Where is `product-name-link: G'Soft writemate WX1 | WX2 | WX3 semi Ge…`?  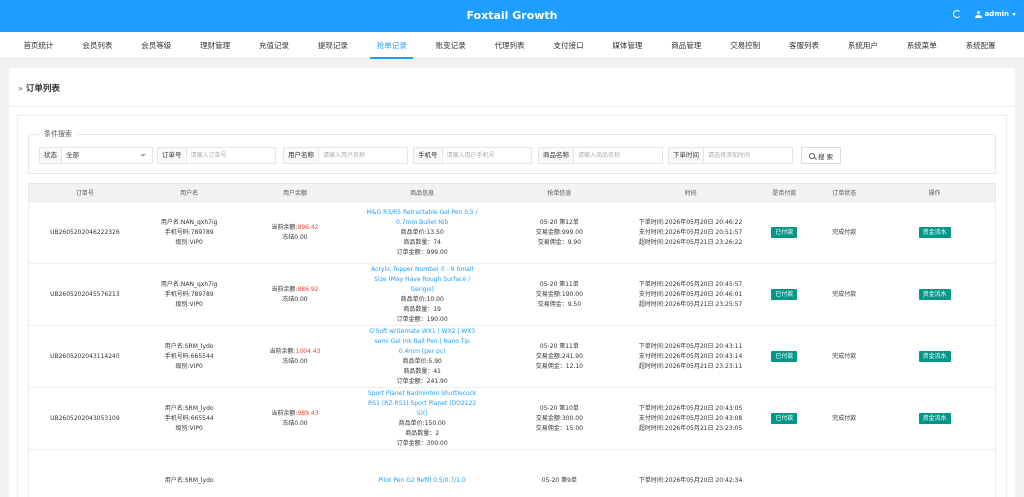
product-name-link: G'Soft writemate WX1 | WX2 | WX3 semi Ge… is located at coordinates (422, 342).